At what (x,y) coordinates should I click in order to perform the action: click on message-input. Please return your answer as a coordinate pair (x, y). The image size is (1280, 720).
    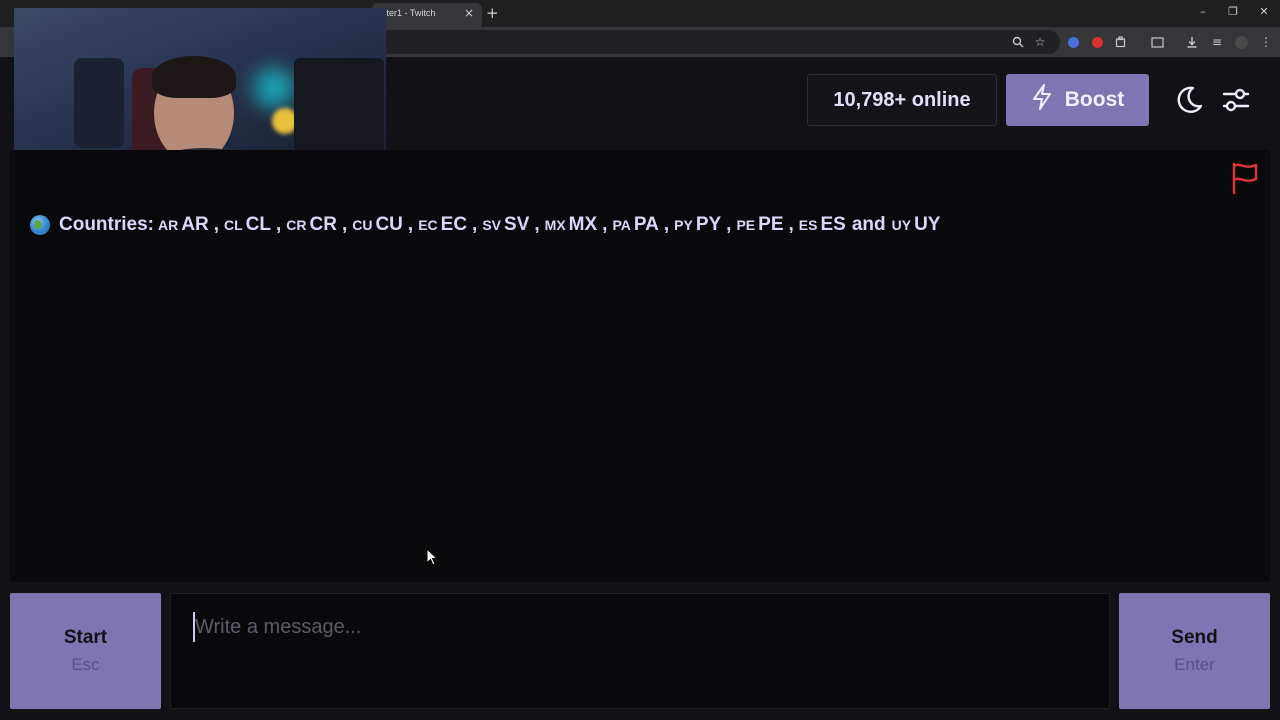
    Looking at the image, I should click on (633, 627).